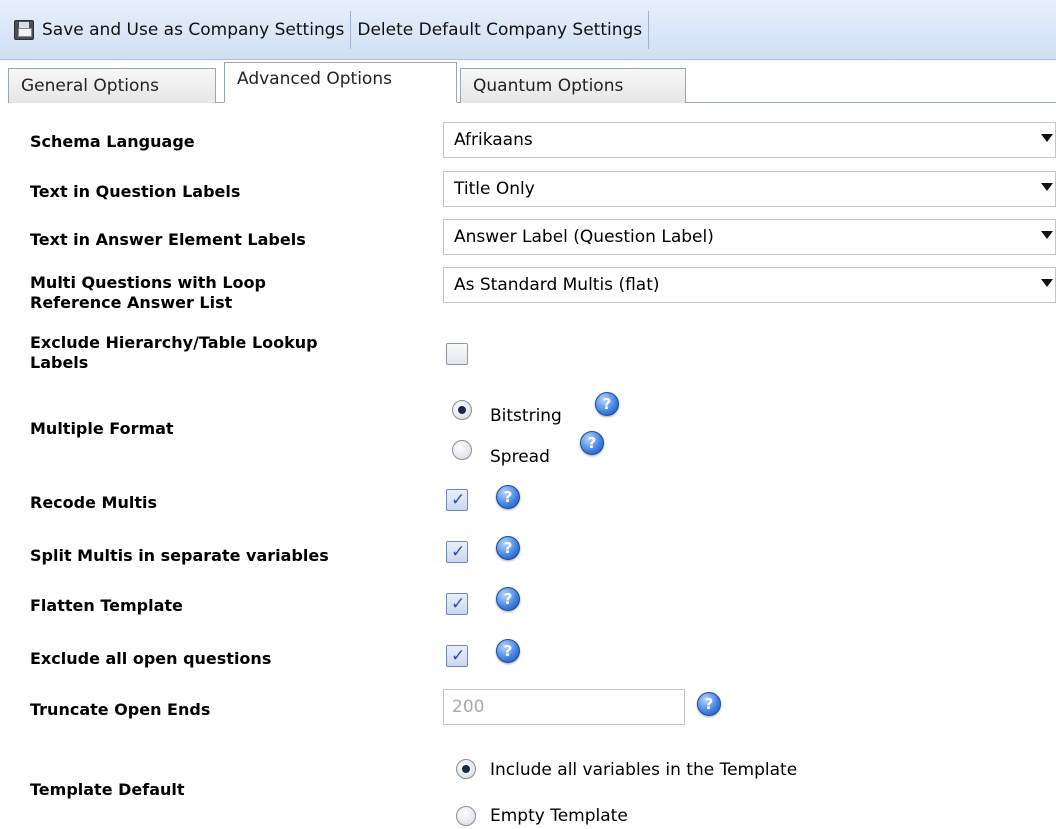  Describe the element at coordinates (468, 707) in the screenshot. I see `truncate-open-ends-placeholder: 200` at that location.